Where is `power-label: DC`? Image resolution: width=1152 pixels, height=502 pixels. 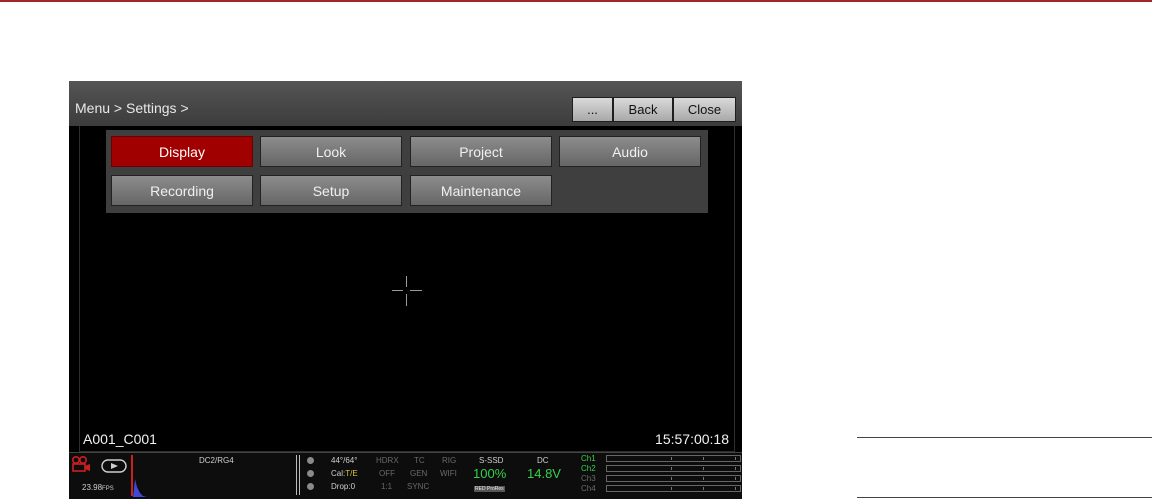
power-label: DC is located at coordinates (543, 460).